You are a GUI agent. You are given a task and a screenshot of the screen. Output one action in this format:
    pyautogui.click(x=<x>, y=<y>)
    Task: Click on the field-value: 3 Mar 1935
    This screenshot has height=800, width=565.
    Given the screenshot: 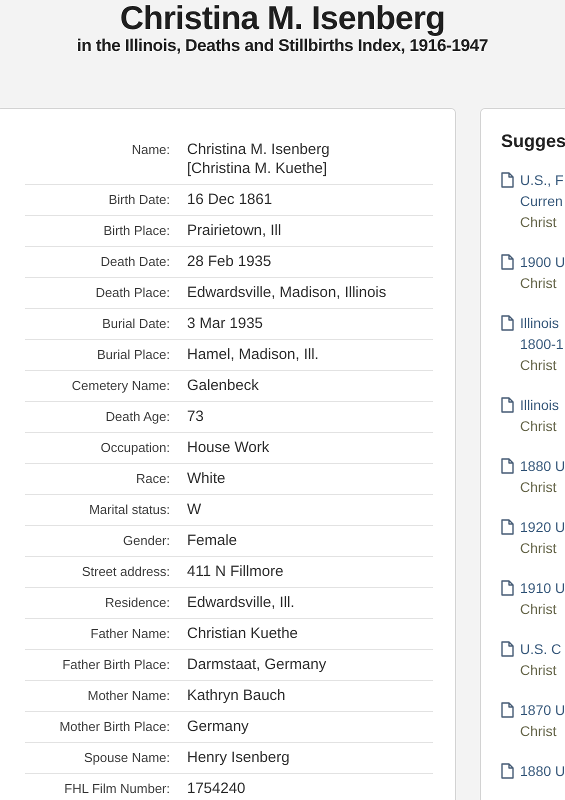 What is the action you would take?
    pyautogui.click(x=225, y=323)
    